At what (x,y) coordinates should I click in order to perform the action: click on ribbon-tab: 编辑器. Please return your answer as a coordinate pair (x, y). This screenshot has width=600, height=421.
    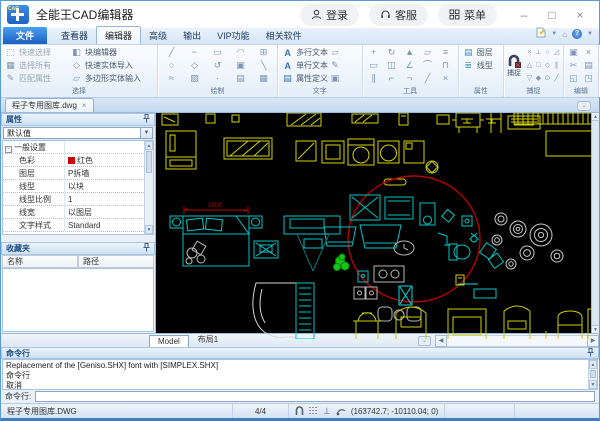
    Looking at the image, I should click on (119, 35).